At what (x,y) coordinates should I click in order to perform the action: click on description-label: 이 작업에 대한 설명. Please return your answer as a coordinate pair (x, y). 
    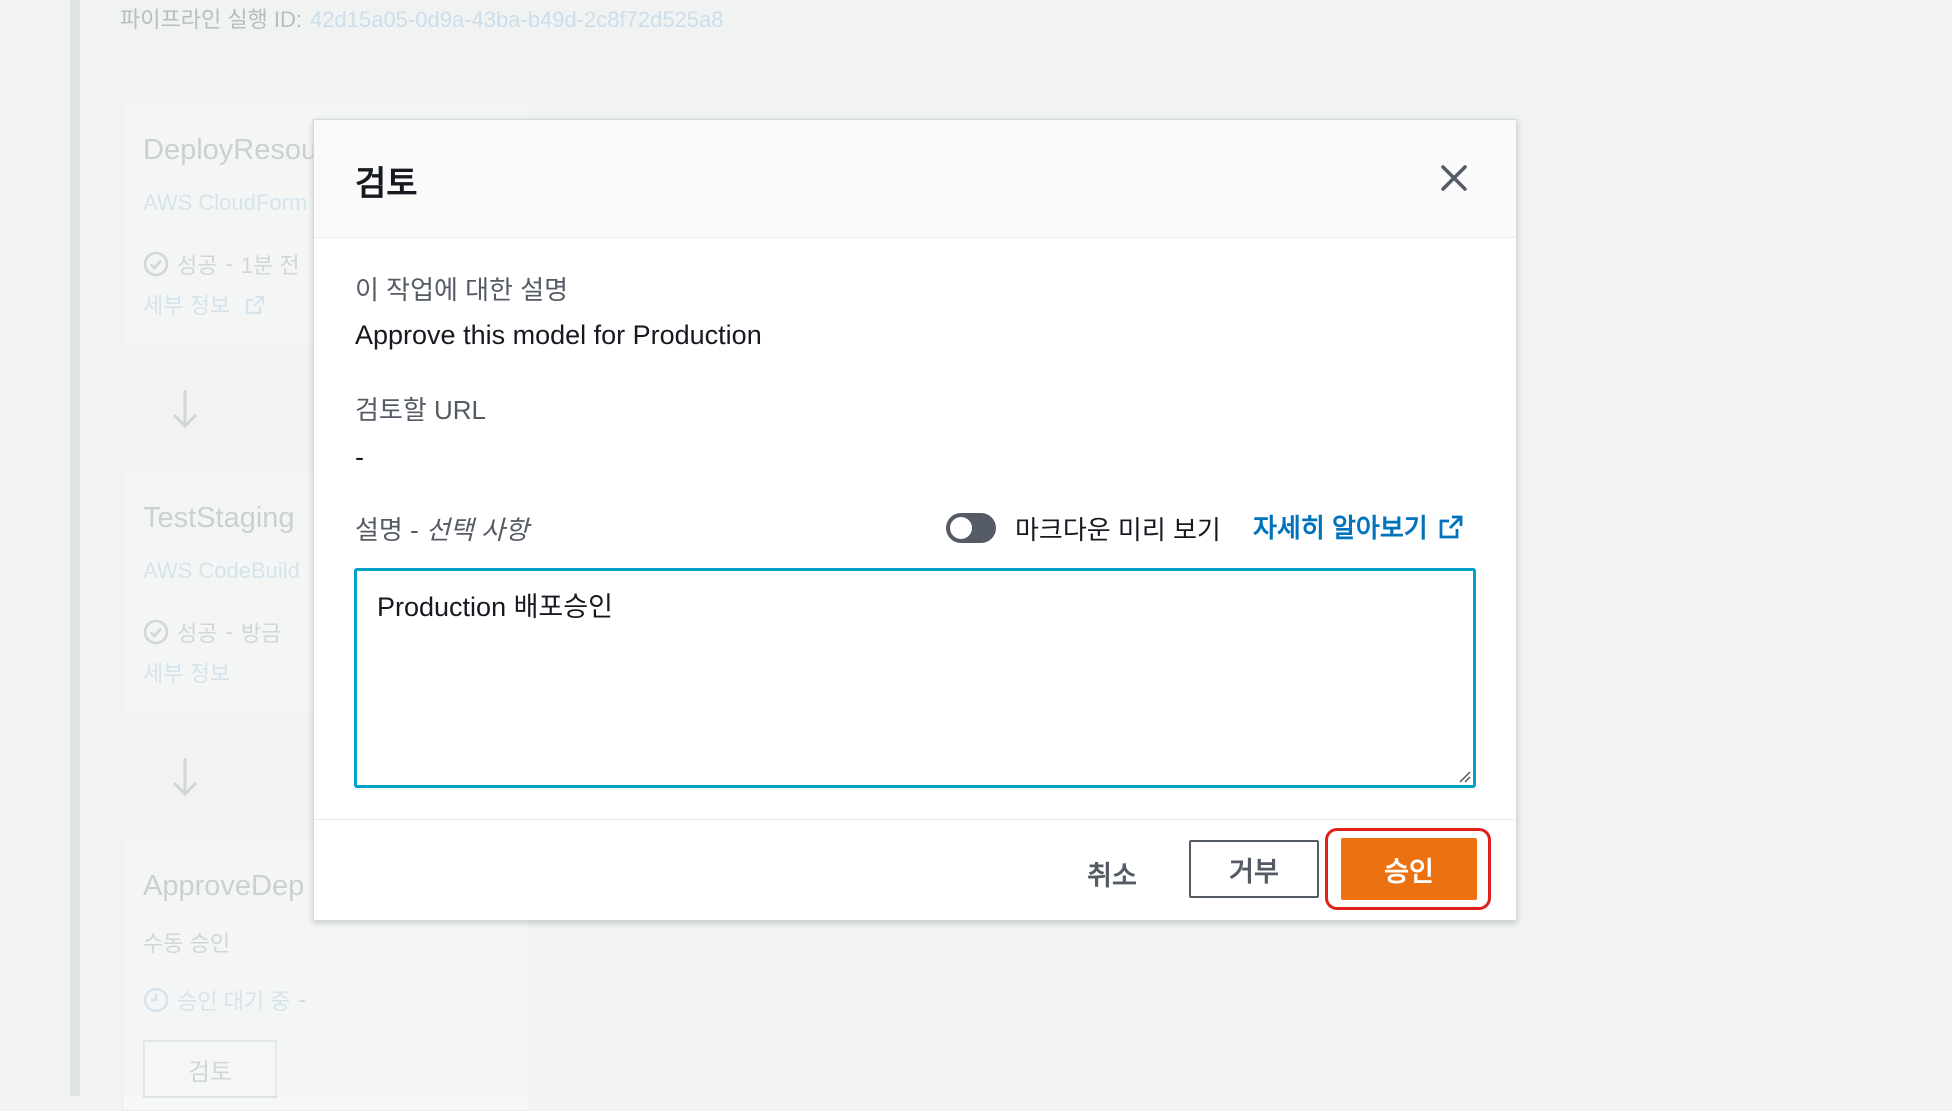
    Looking at the image, I should click on (462, 290).